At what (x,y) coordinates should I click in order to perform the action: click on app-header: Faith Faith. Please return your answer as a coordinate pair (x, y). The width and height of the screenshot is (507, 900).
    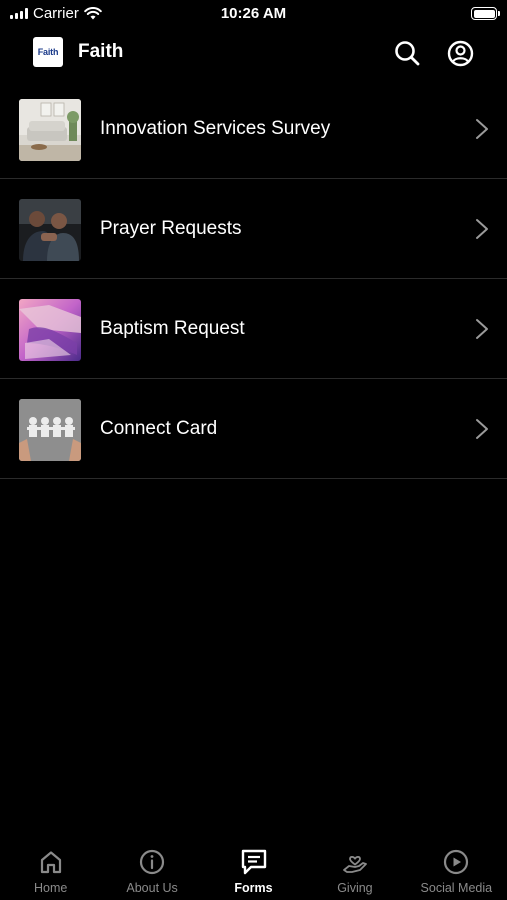
    Looking at the image, I should click on (253, 53).